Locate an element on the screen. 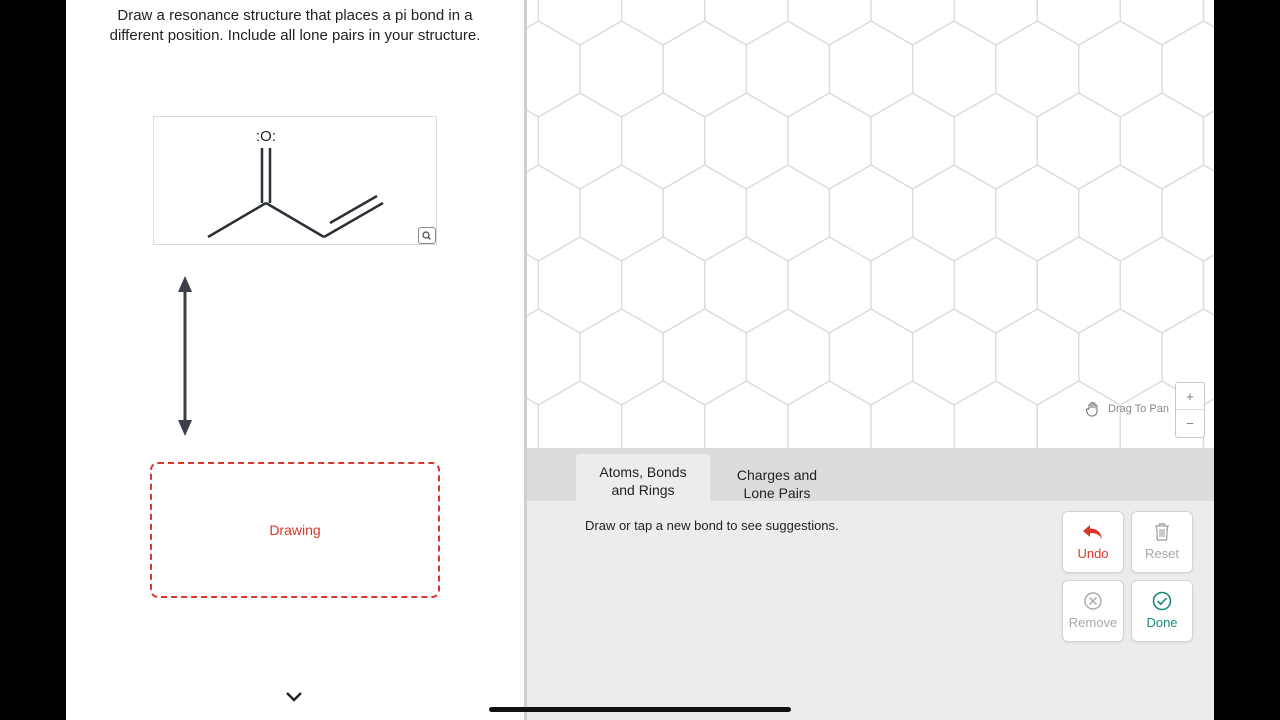 The height and width of the screenshot is (720, 1280). undo-button: Undo is located at coordinates (1093, 542).